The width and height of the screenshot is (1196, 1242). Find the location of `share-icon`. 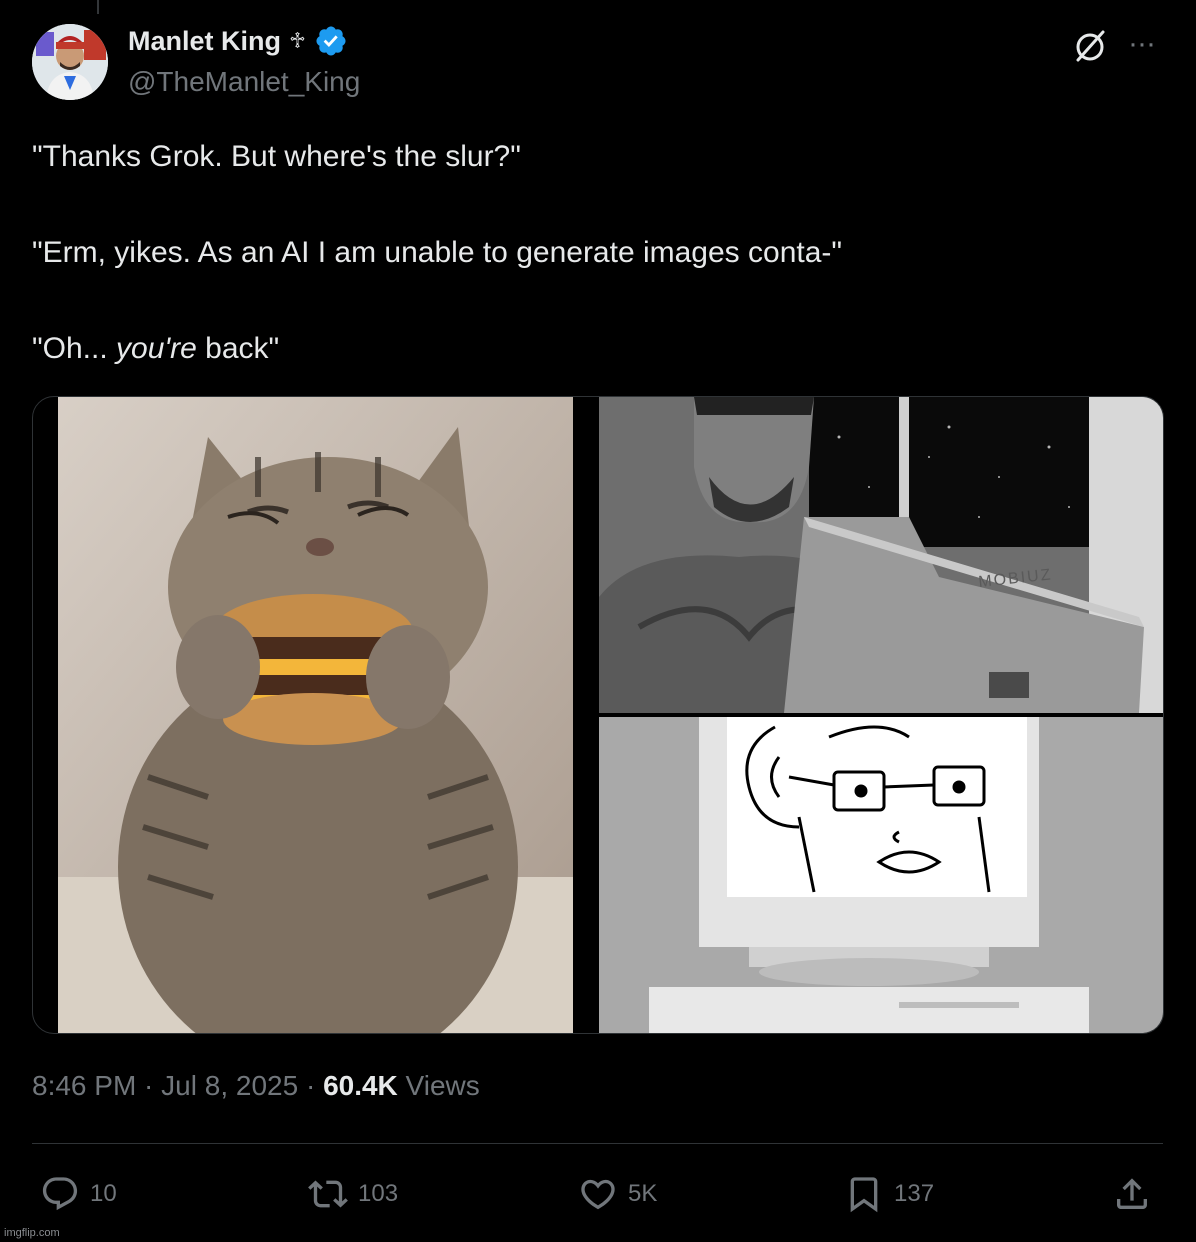

share-icon is located at coordinates (1132, 1193).